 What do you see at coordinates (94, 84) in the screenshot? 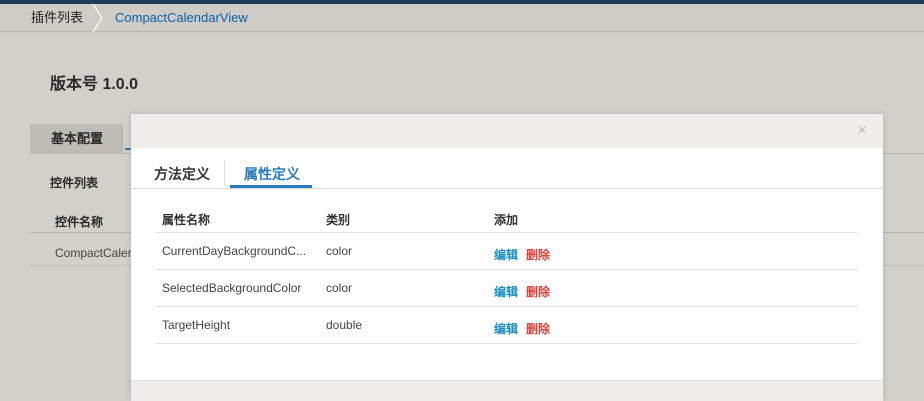
I see `version-title: 版本号 1.0.0` at bounding box center [94, 84].